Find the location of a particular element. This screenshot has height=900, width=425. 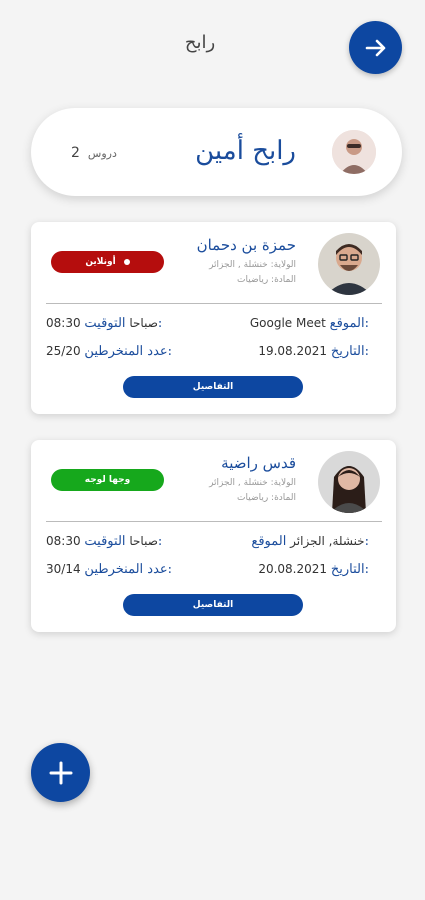

status-badge: وجها لوجه is located at coordinates (107, 480).